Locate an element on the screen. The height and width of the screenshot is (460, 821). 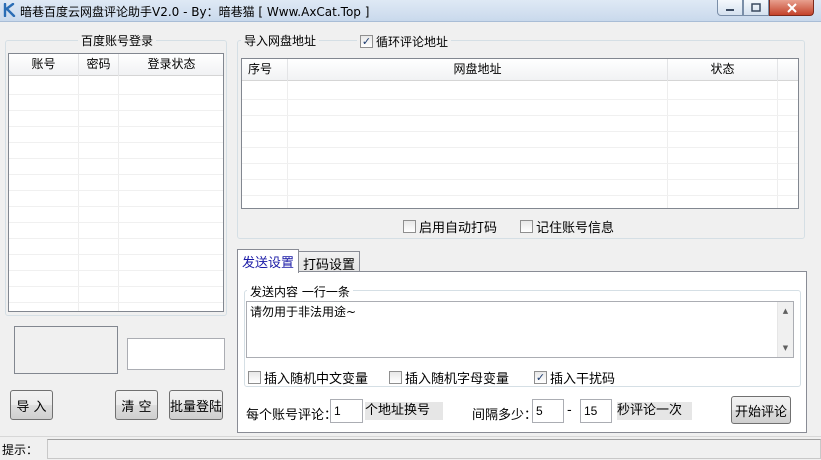
per-account-suffix: 个地址换号 is located at coordinates (404, 411).